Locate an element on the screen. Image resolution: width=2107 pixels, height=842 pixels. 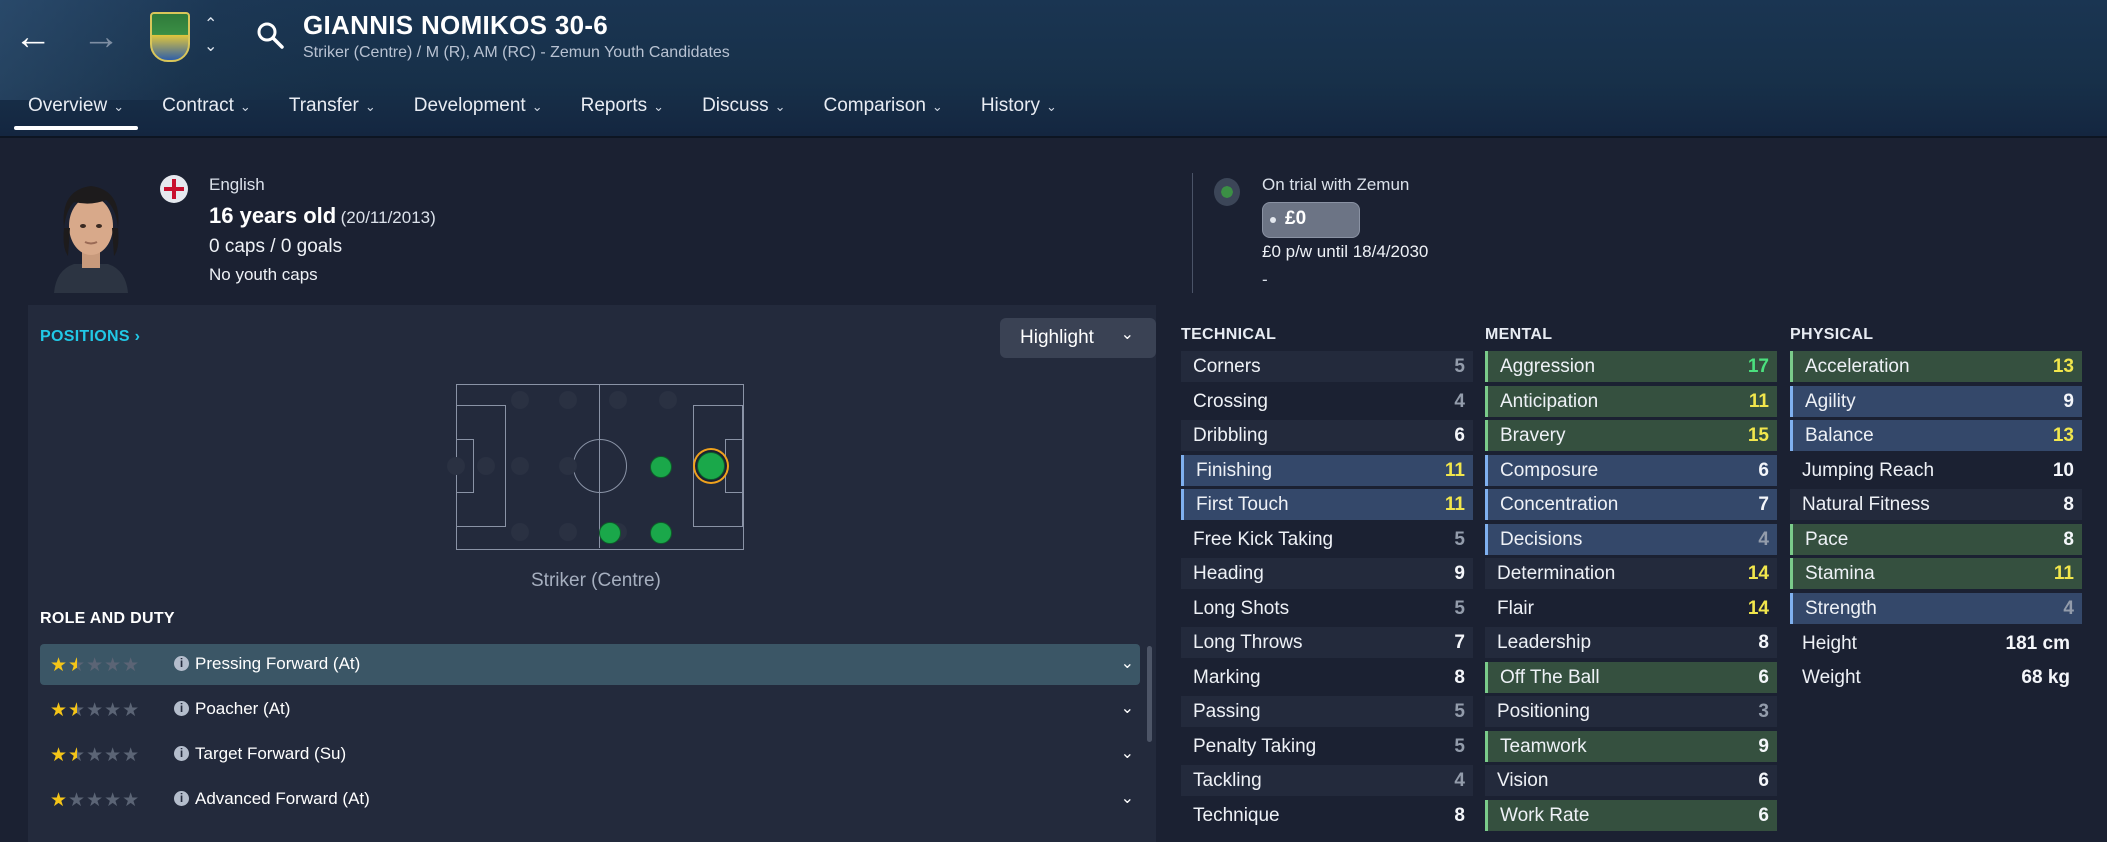
role-duty-title: ROLE AND DUTY is located at coordinates (107, 618).